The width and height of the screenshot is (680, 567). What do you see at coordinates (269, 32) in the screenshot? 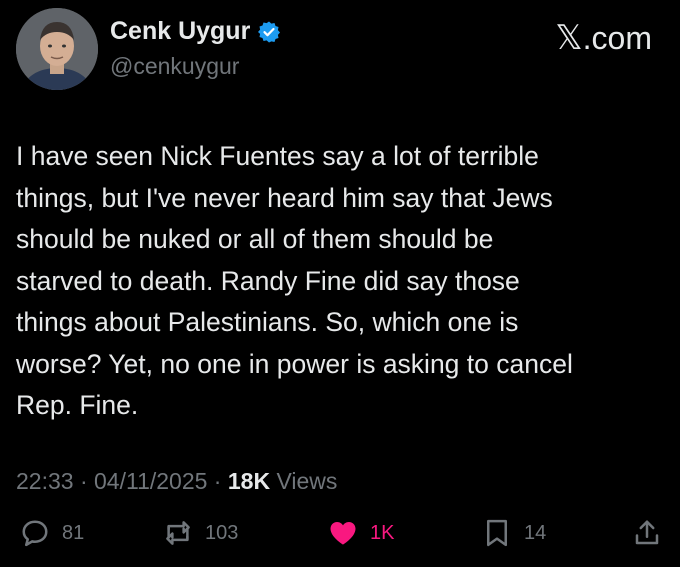
I see `verified-badge-icon` at bounding box center [269, 32].